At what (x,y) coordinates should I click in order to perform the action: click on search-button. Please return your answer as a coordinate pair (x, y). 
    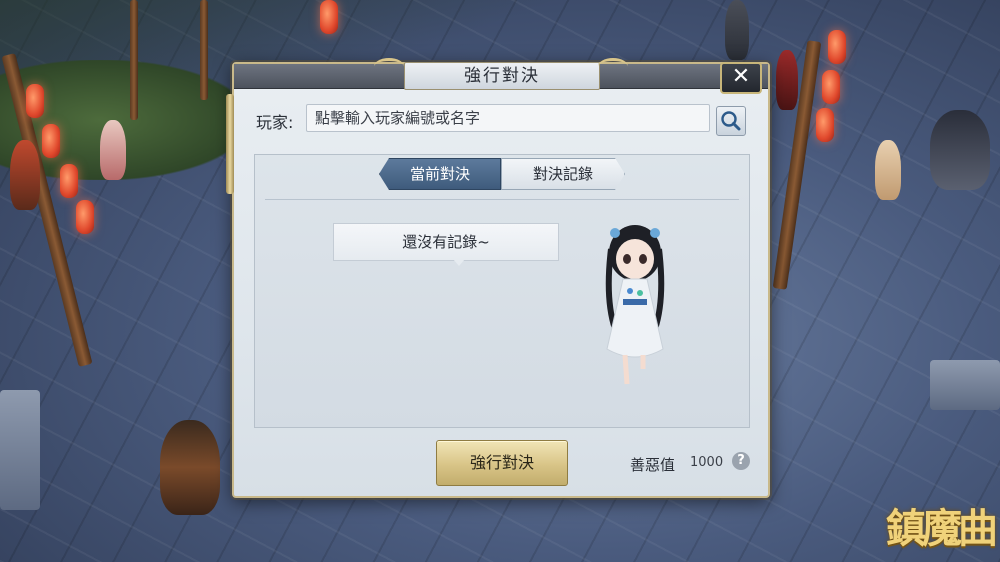
    Looking at the image, I should click on (731, 121).